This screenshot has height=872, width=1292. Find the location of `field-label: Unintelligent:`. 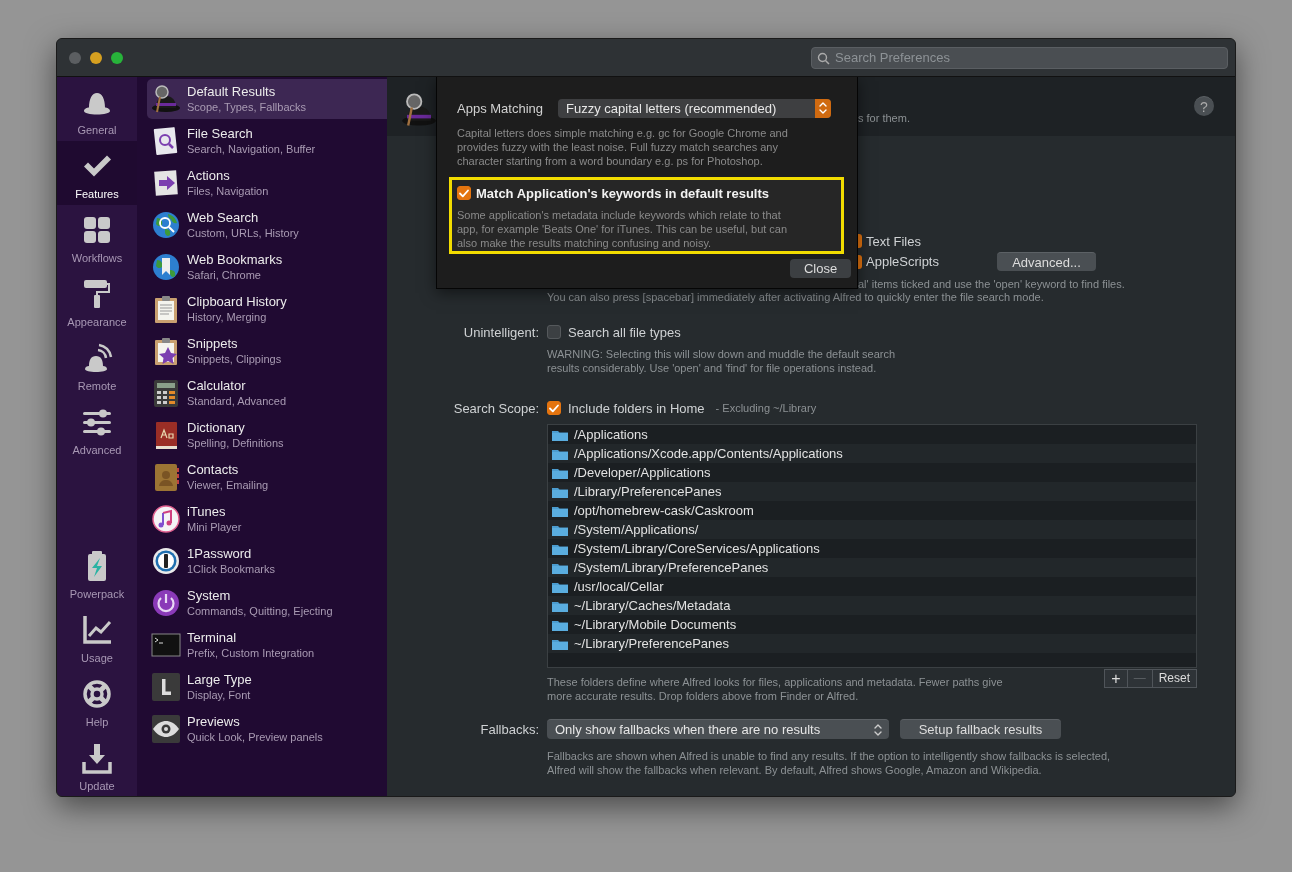

field-label: Unintelligent: is located at coordinates (500, 332).